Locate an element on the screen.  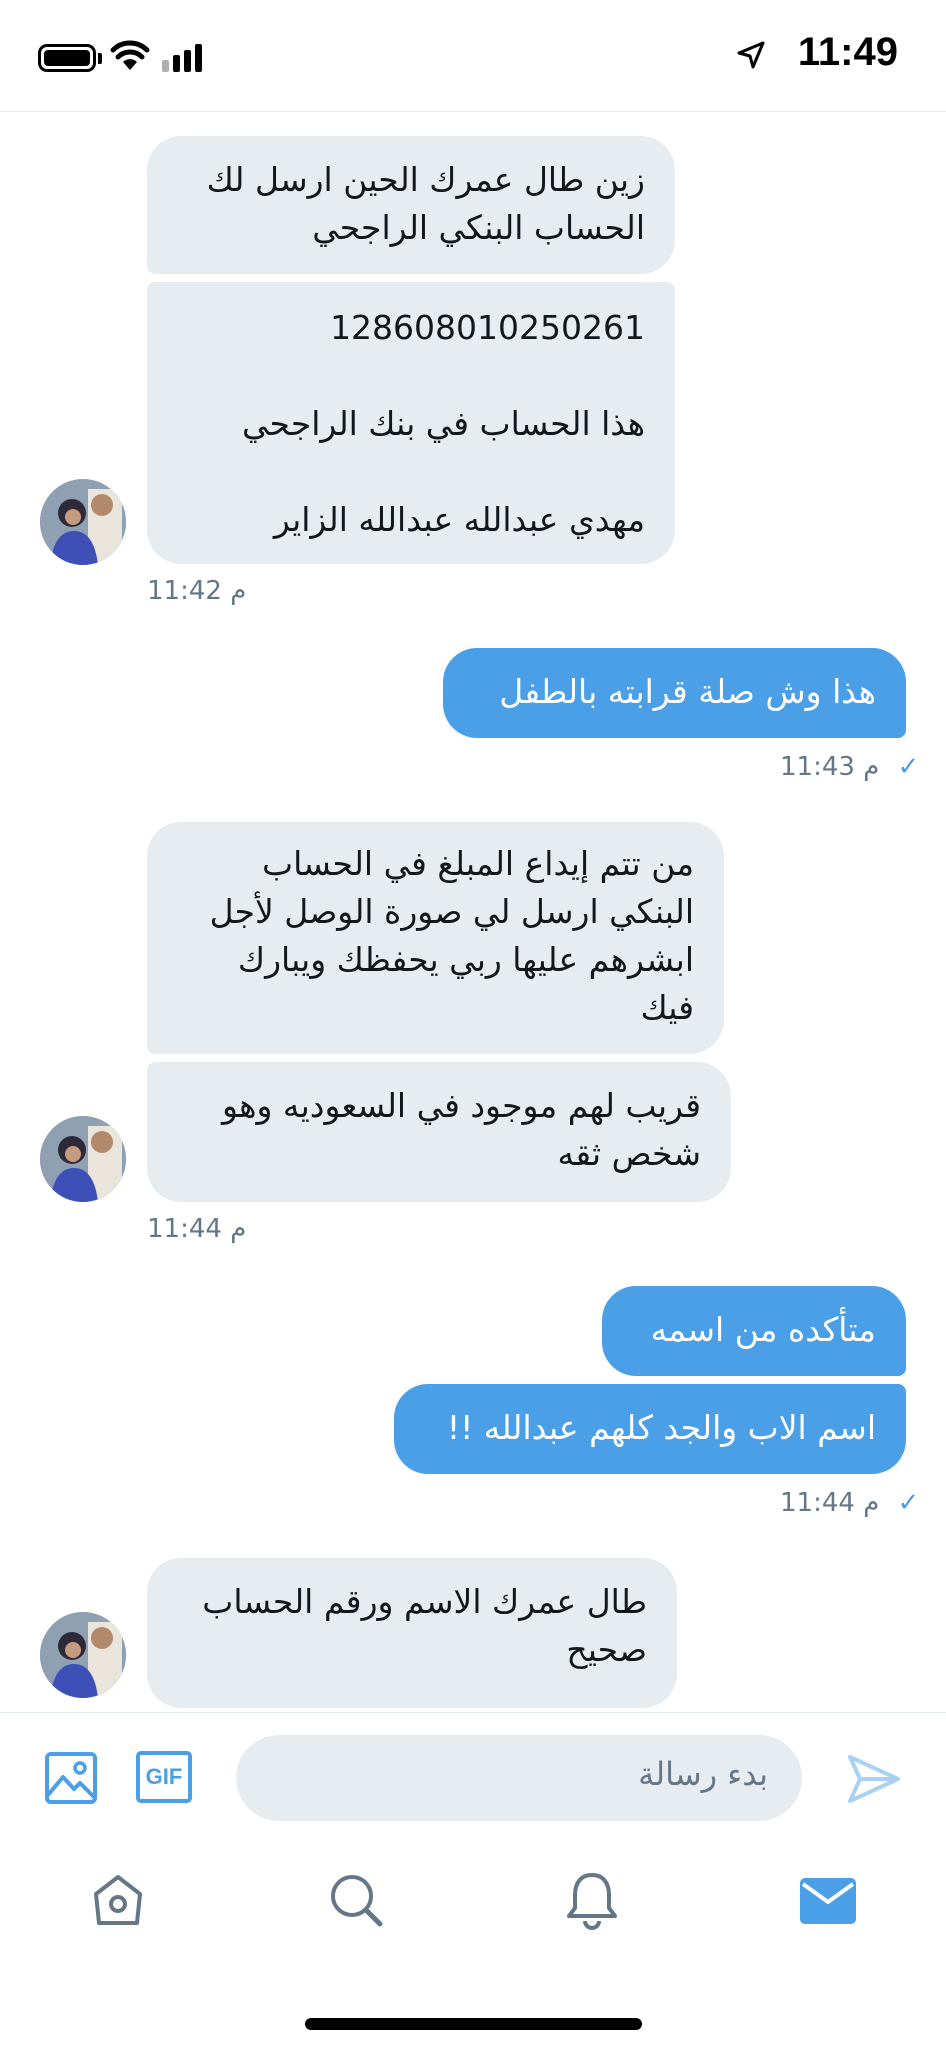
message-bubble-outgoing: اسم الاب والجد كلهم عبدالله !! is located at coordinates (650, 1429).